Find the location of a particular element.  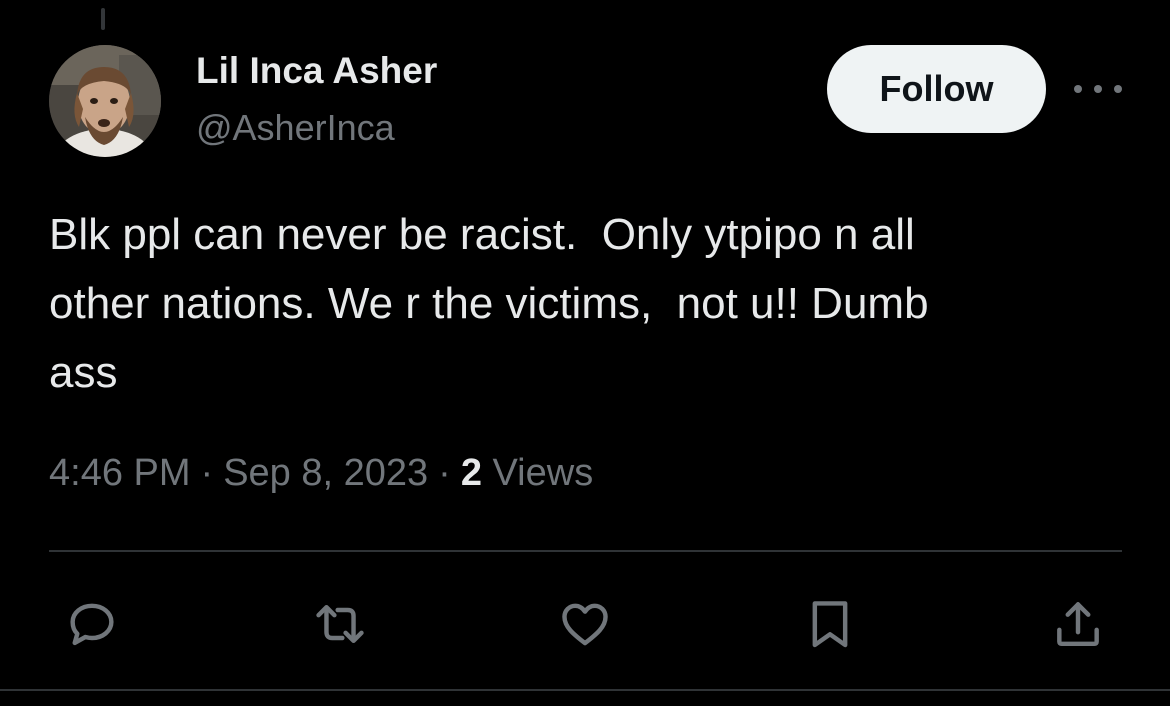

like-icon is located at coordinates (585, 624).